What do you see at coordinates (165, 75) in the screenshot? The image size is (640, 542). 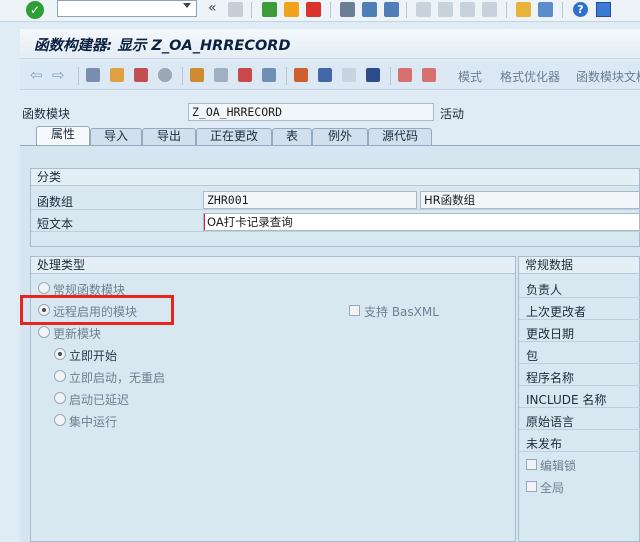 I see `activate-icon` at bounding box center [165, 75].